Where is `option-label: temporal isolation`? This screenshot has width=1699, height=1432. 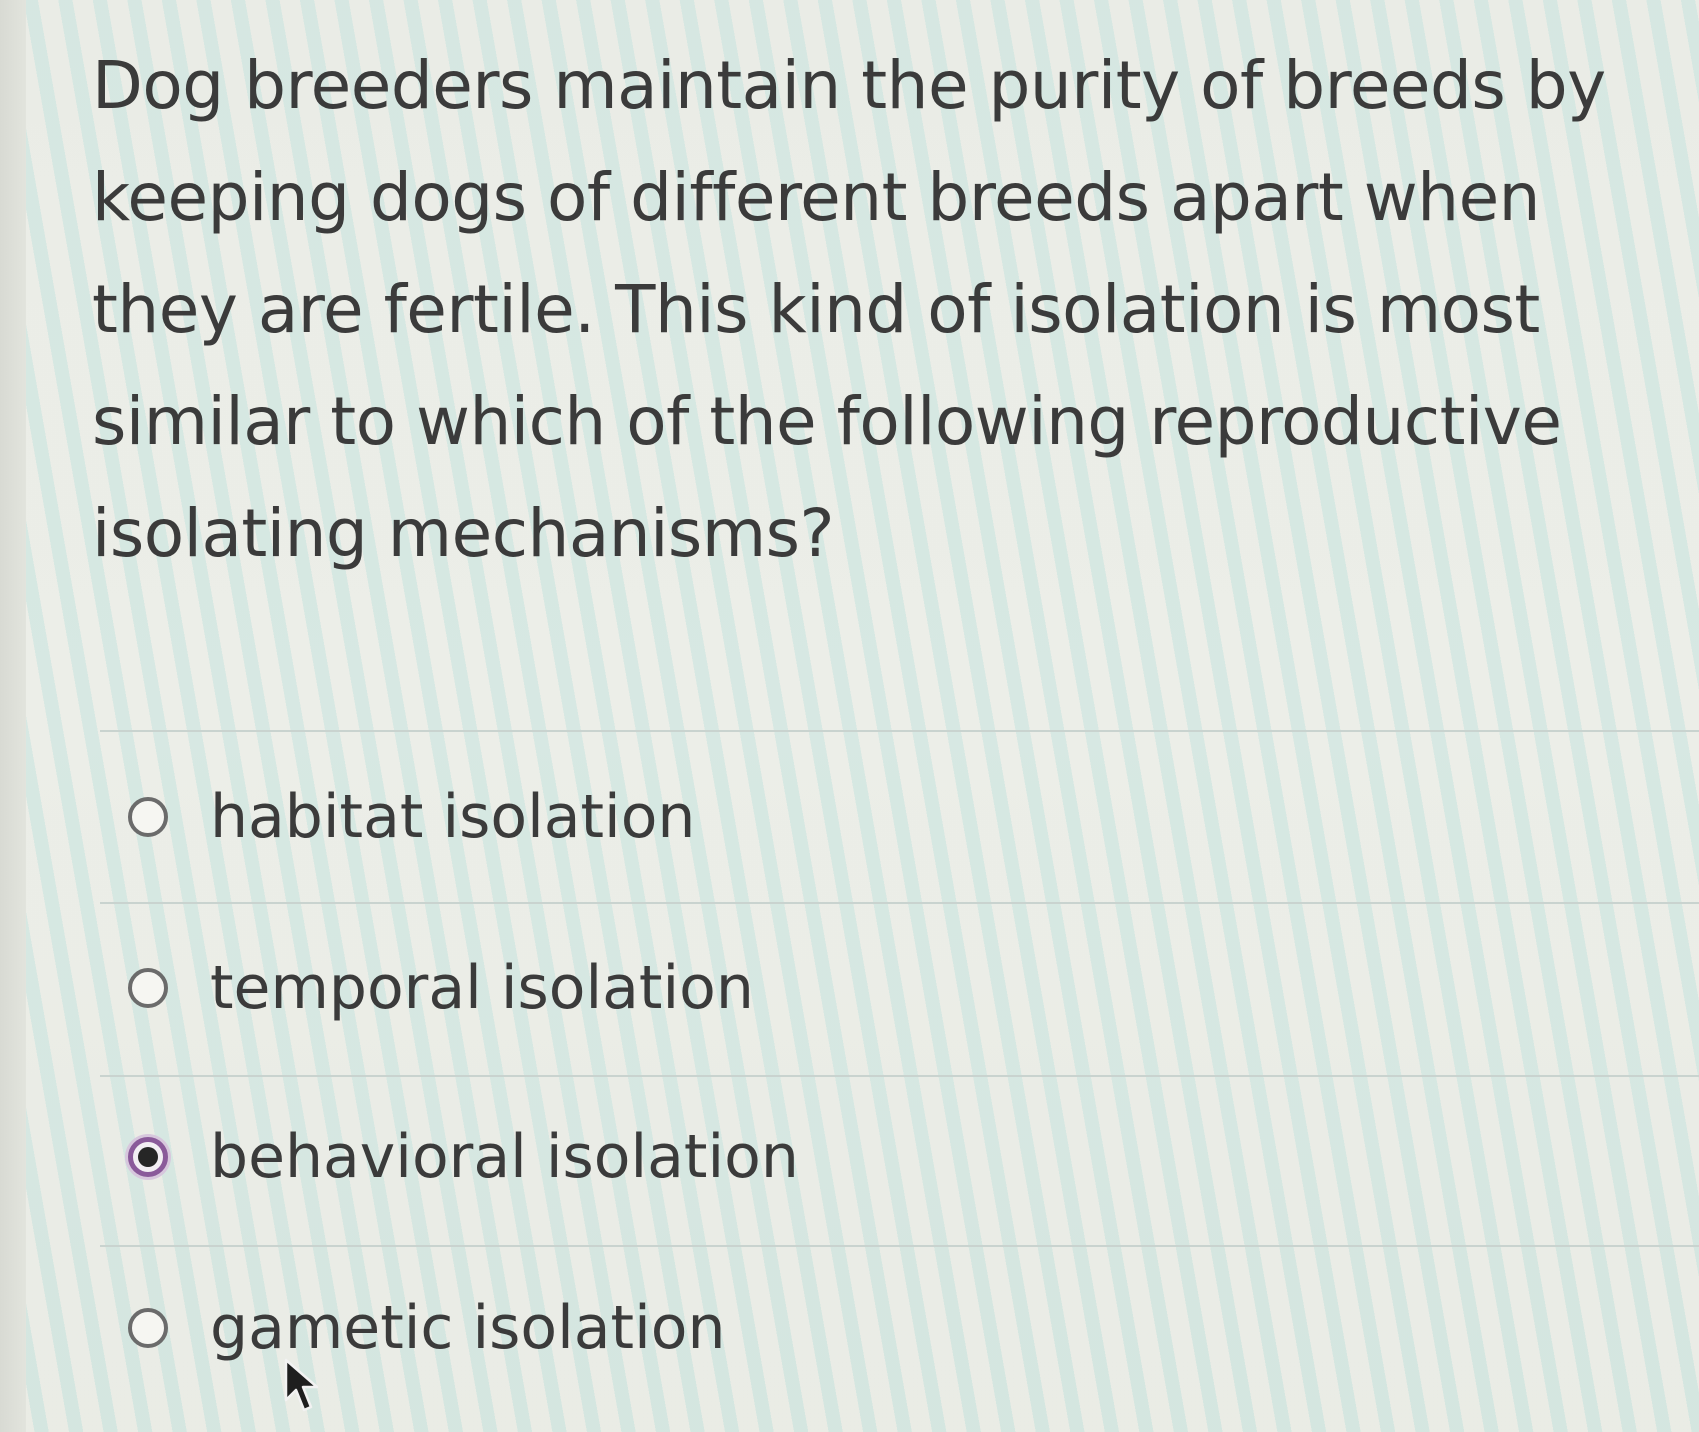 option-label: temporal isolation is located at coordinates (482, 988).